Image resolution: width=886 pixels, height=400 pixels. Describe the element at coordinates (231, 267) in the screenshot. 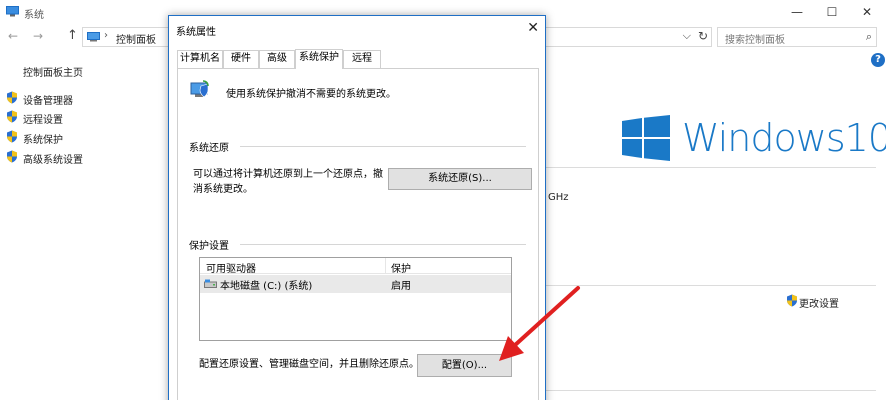

I see `column-header-drives: 可用驱动器` at that location.